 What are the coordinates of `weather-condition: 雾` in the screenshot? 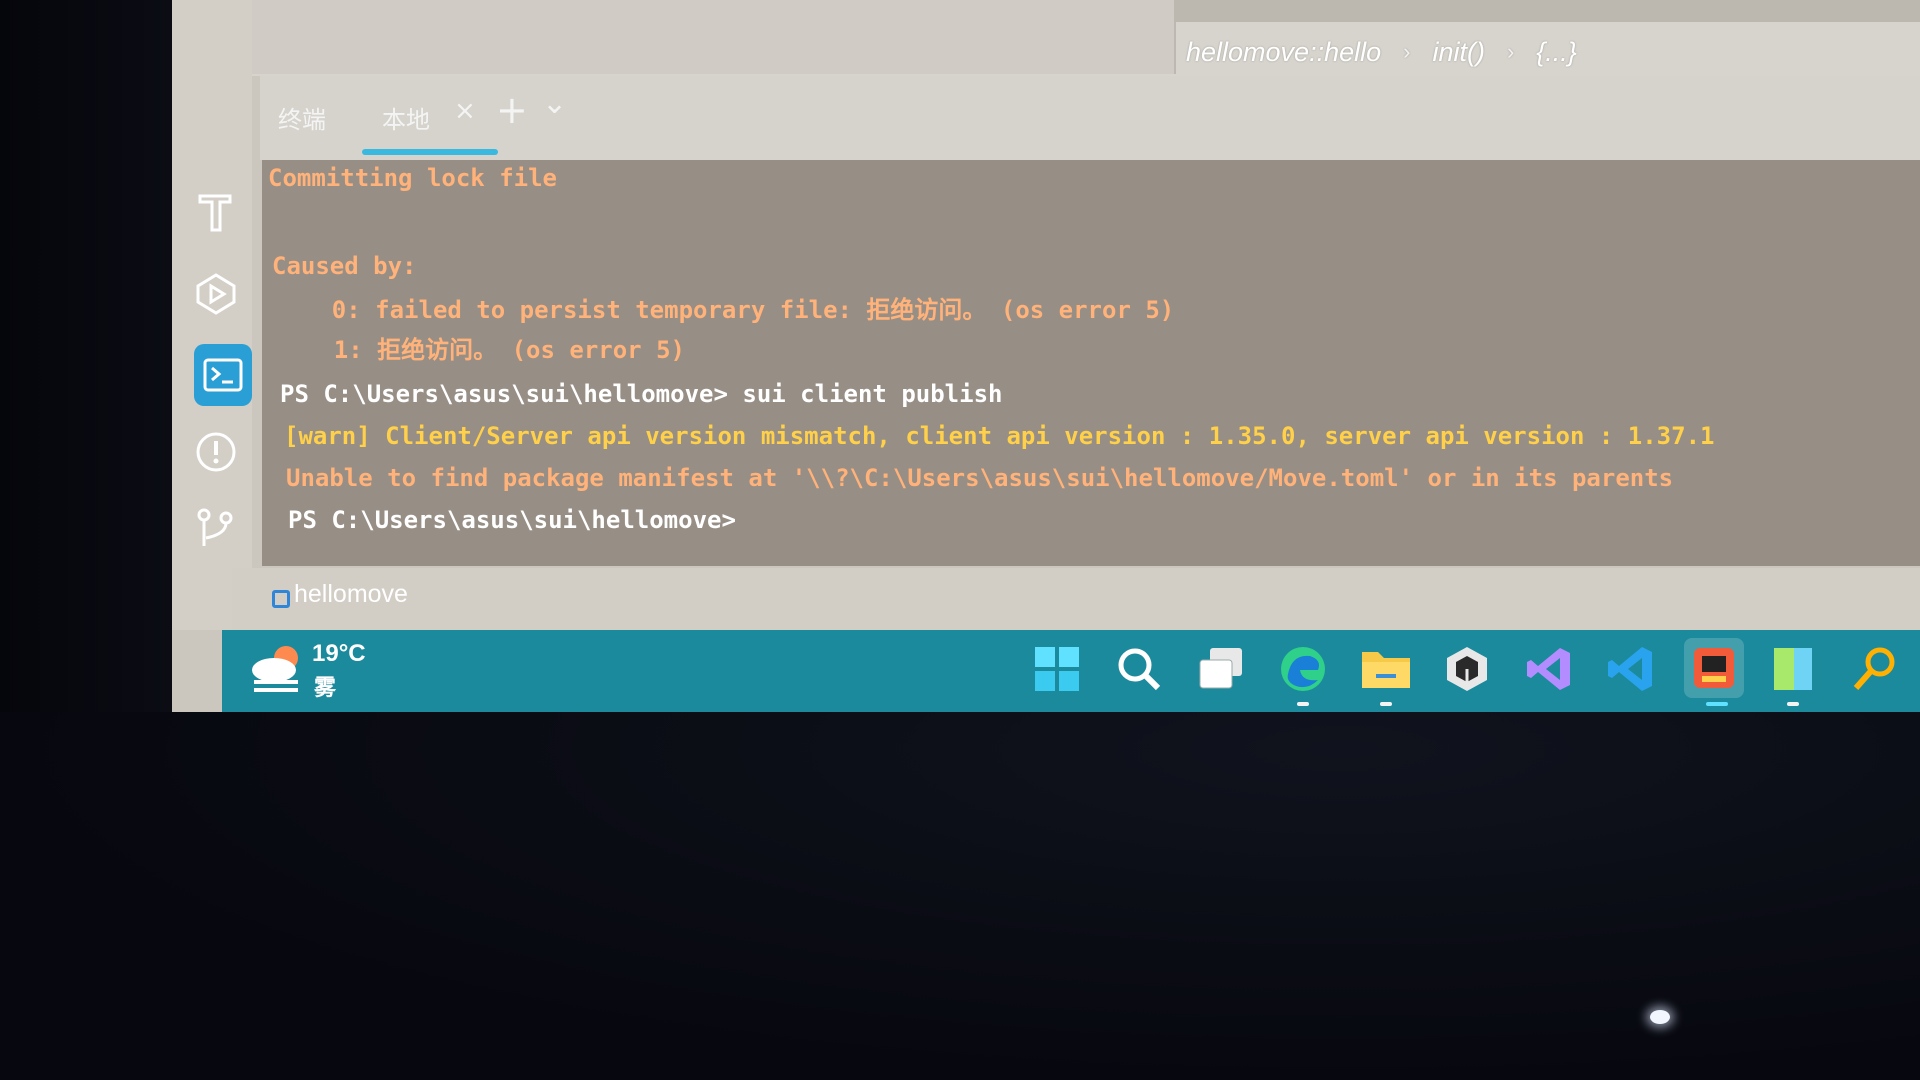 It's located at (325, 686).